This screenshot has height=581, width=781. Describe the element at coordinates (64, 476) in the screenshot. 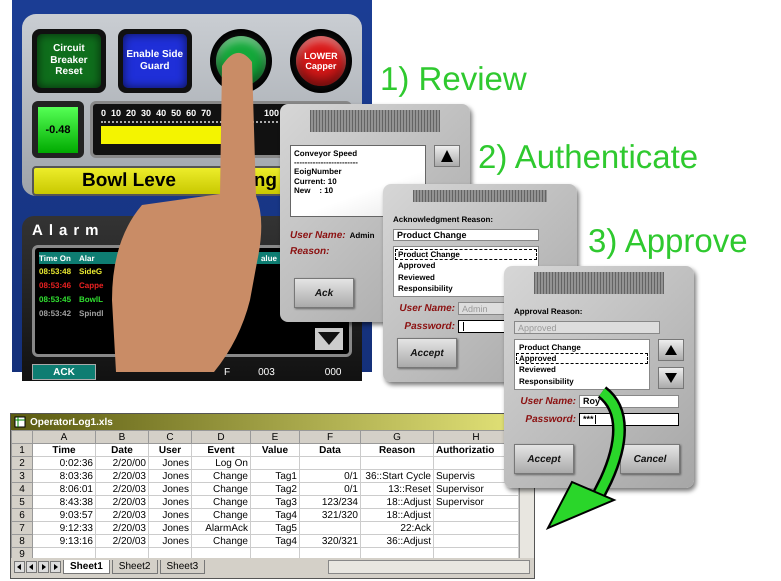

I see `table-cell: 8:03:36` at that location.